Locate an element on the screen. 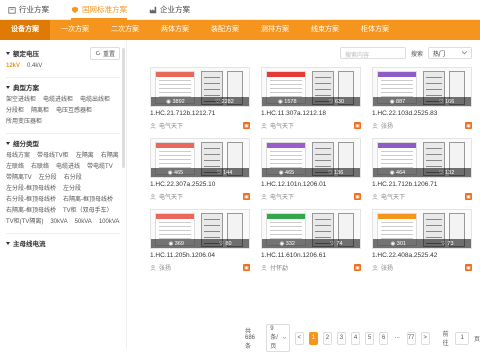 The image size is (480, 352). search-button: 搜索 is located at coordinates (417, 53).